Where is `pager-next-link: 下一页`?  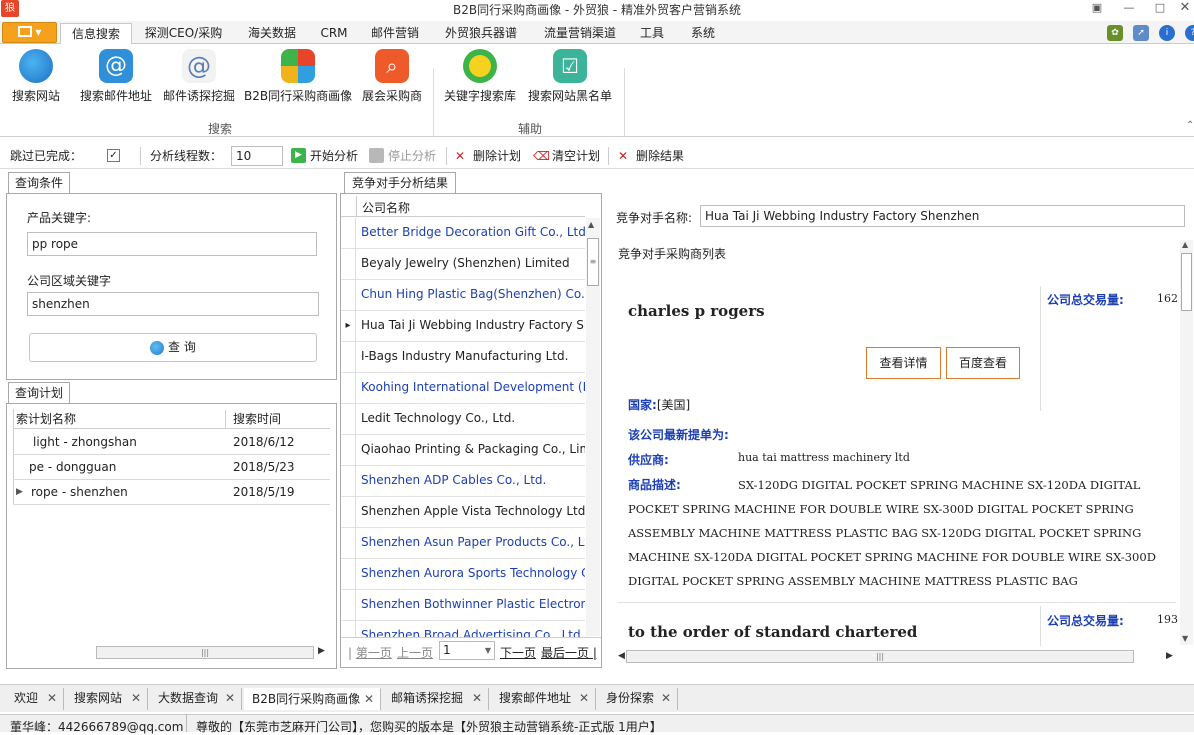
pager-next-link: 下一页 is located at coordinates (518, 652).